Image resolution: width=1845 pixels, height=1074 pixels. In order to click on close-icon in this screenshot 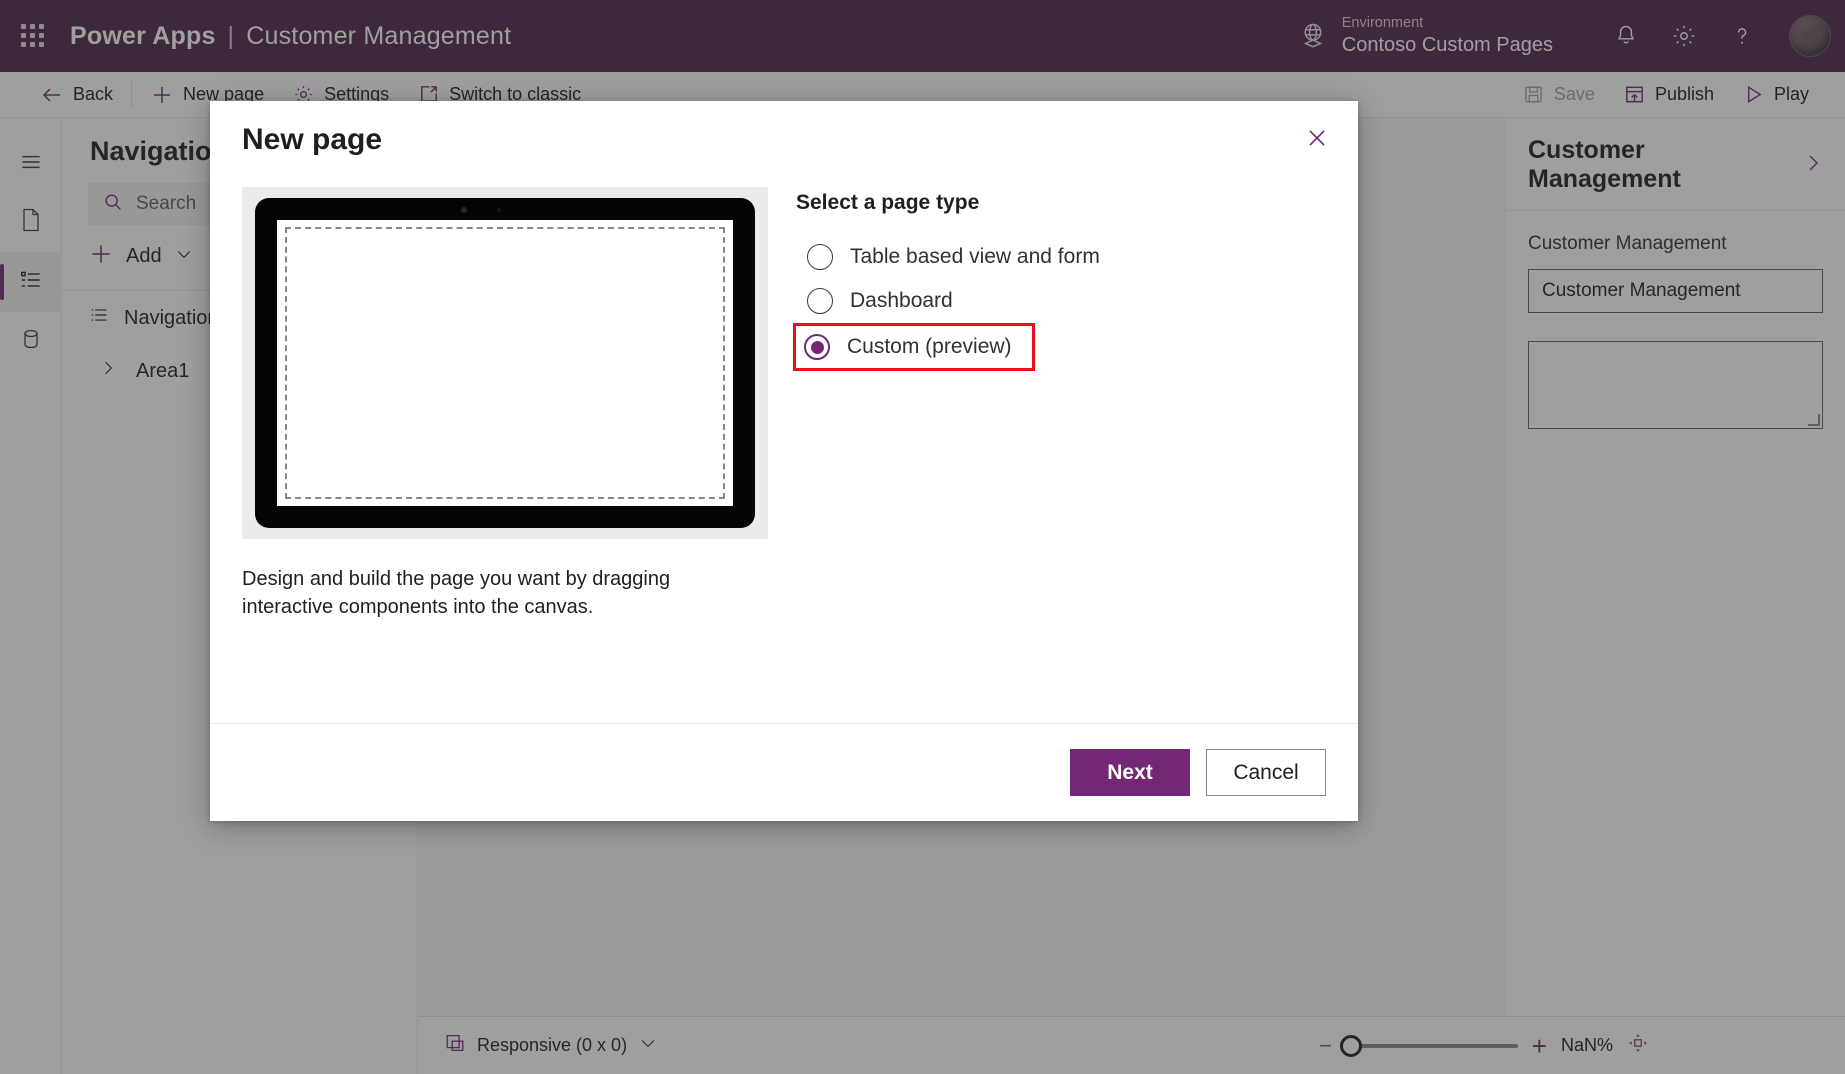, I will do `click(1317, 138)`.